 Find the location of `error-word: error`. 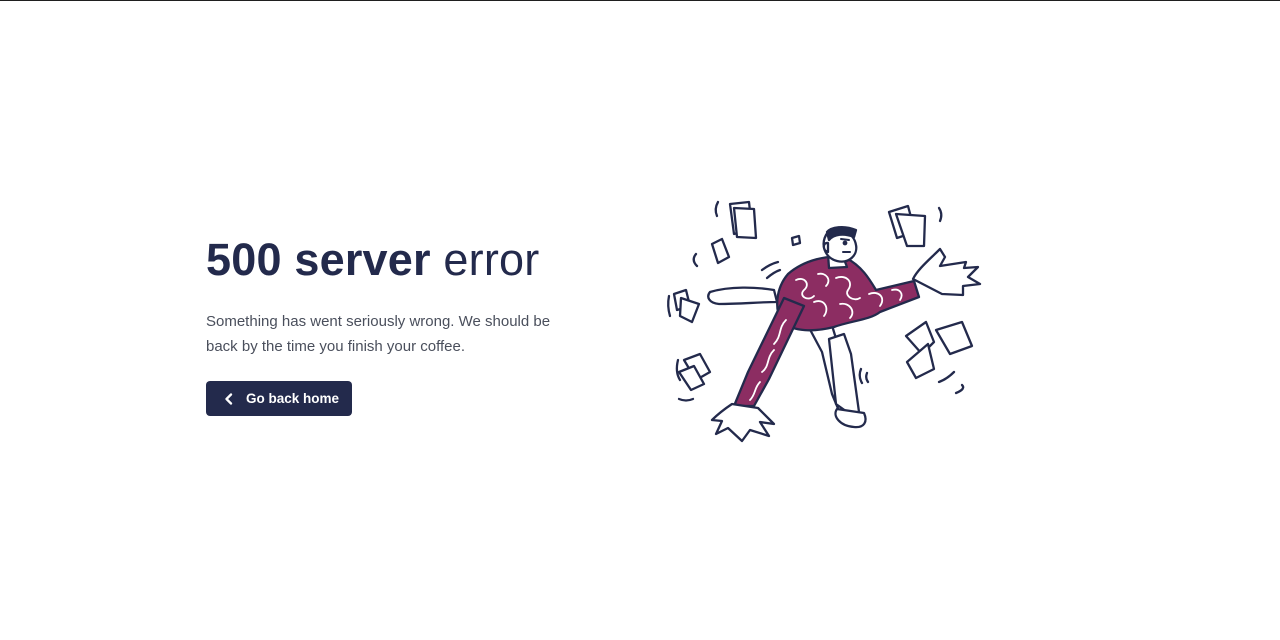

error-word: error is located at coordinates (491, 259).